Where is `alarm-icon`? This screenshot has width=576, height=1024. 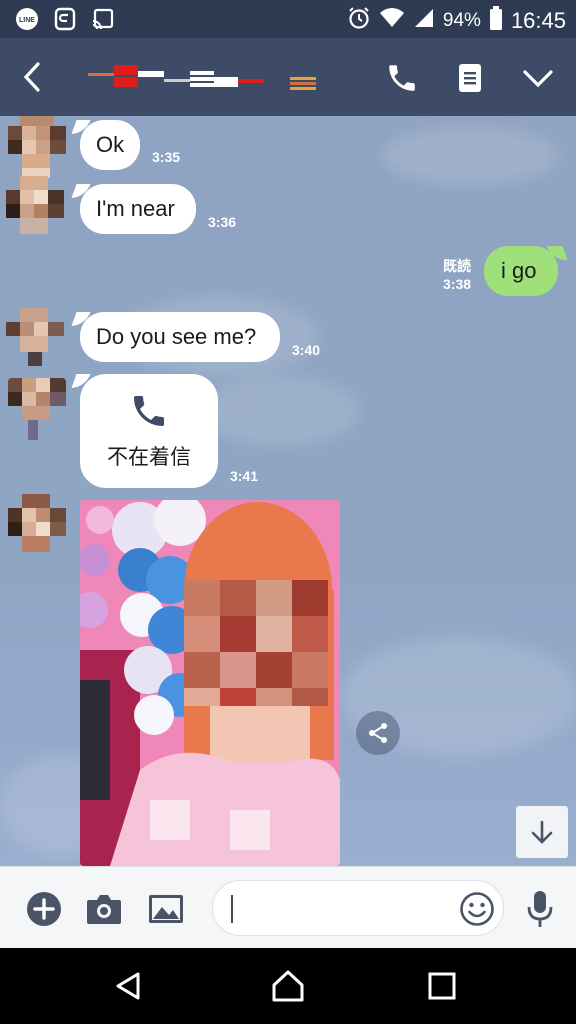
alarm-icon is located at coordinates (359, 20).